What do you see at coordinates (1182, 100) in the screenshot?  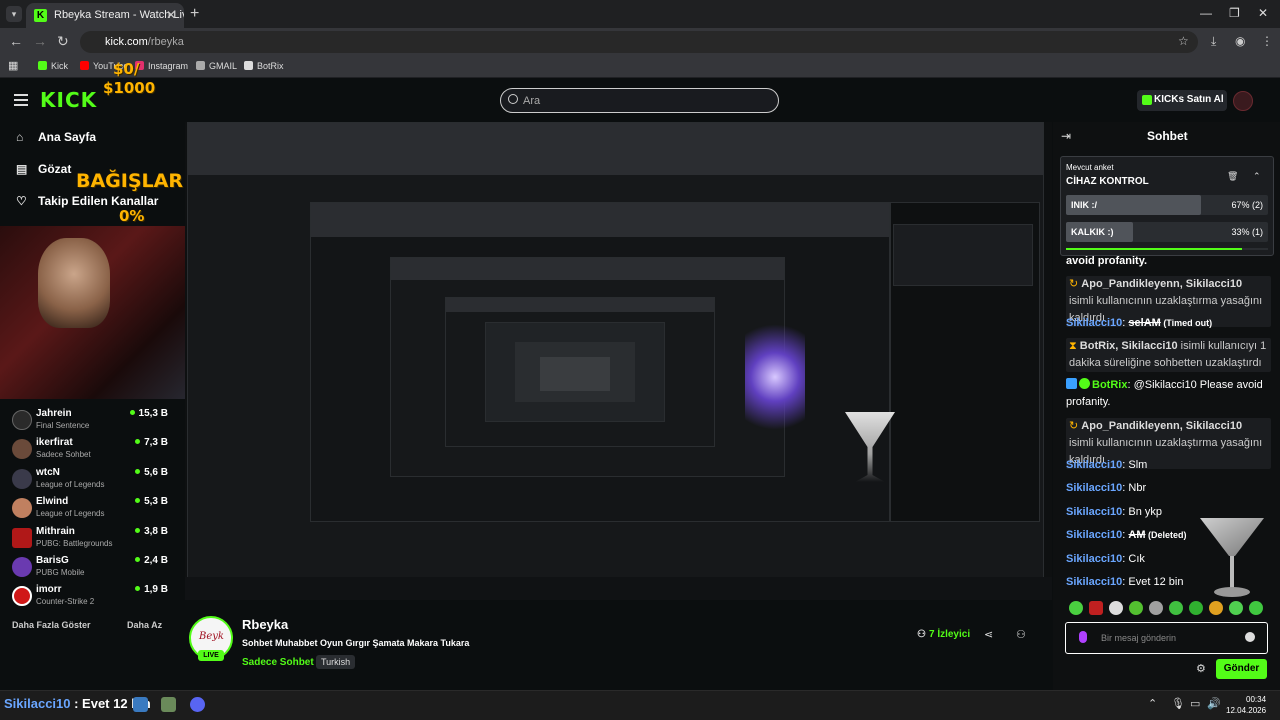 I see `buy-kicks-button: KICKs Satın Al` at bounding box center [1182, 100].